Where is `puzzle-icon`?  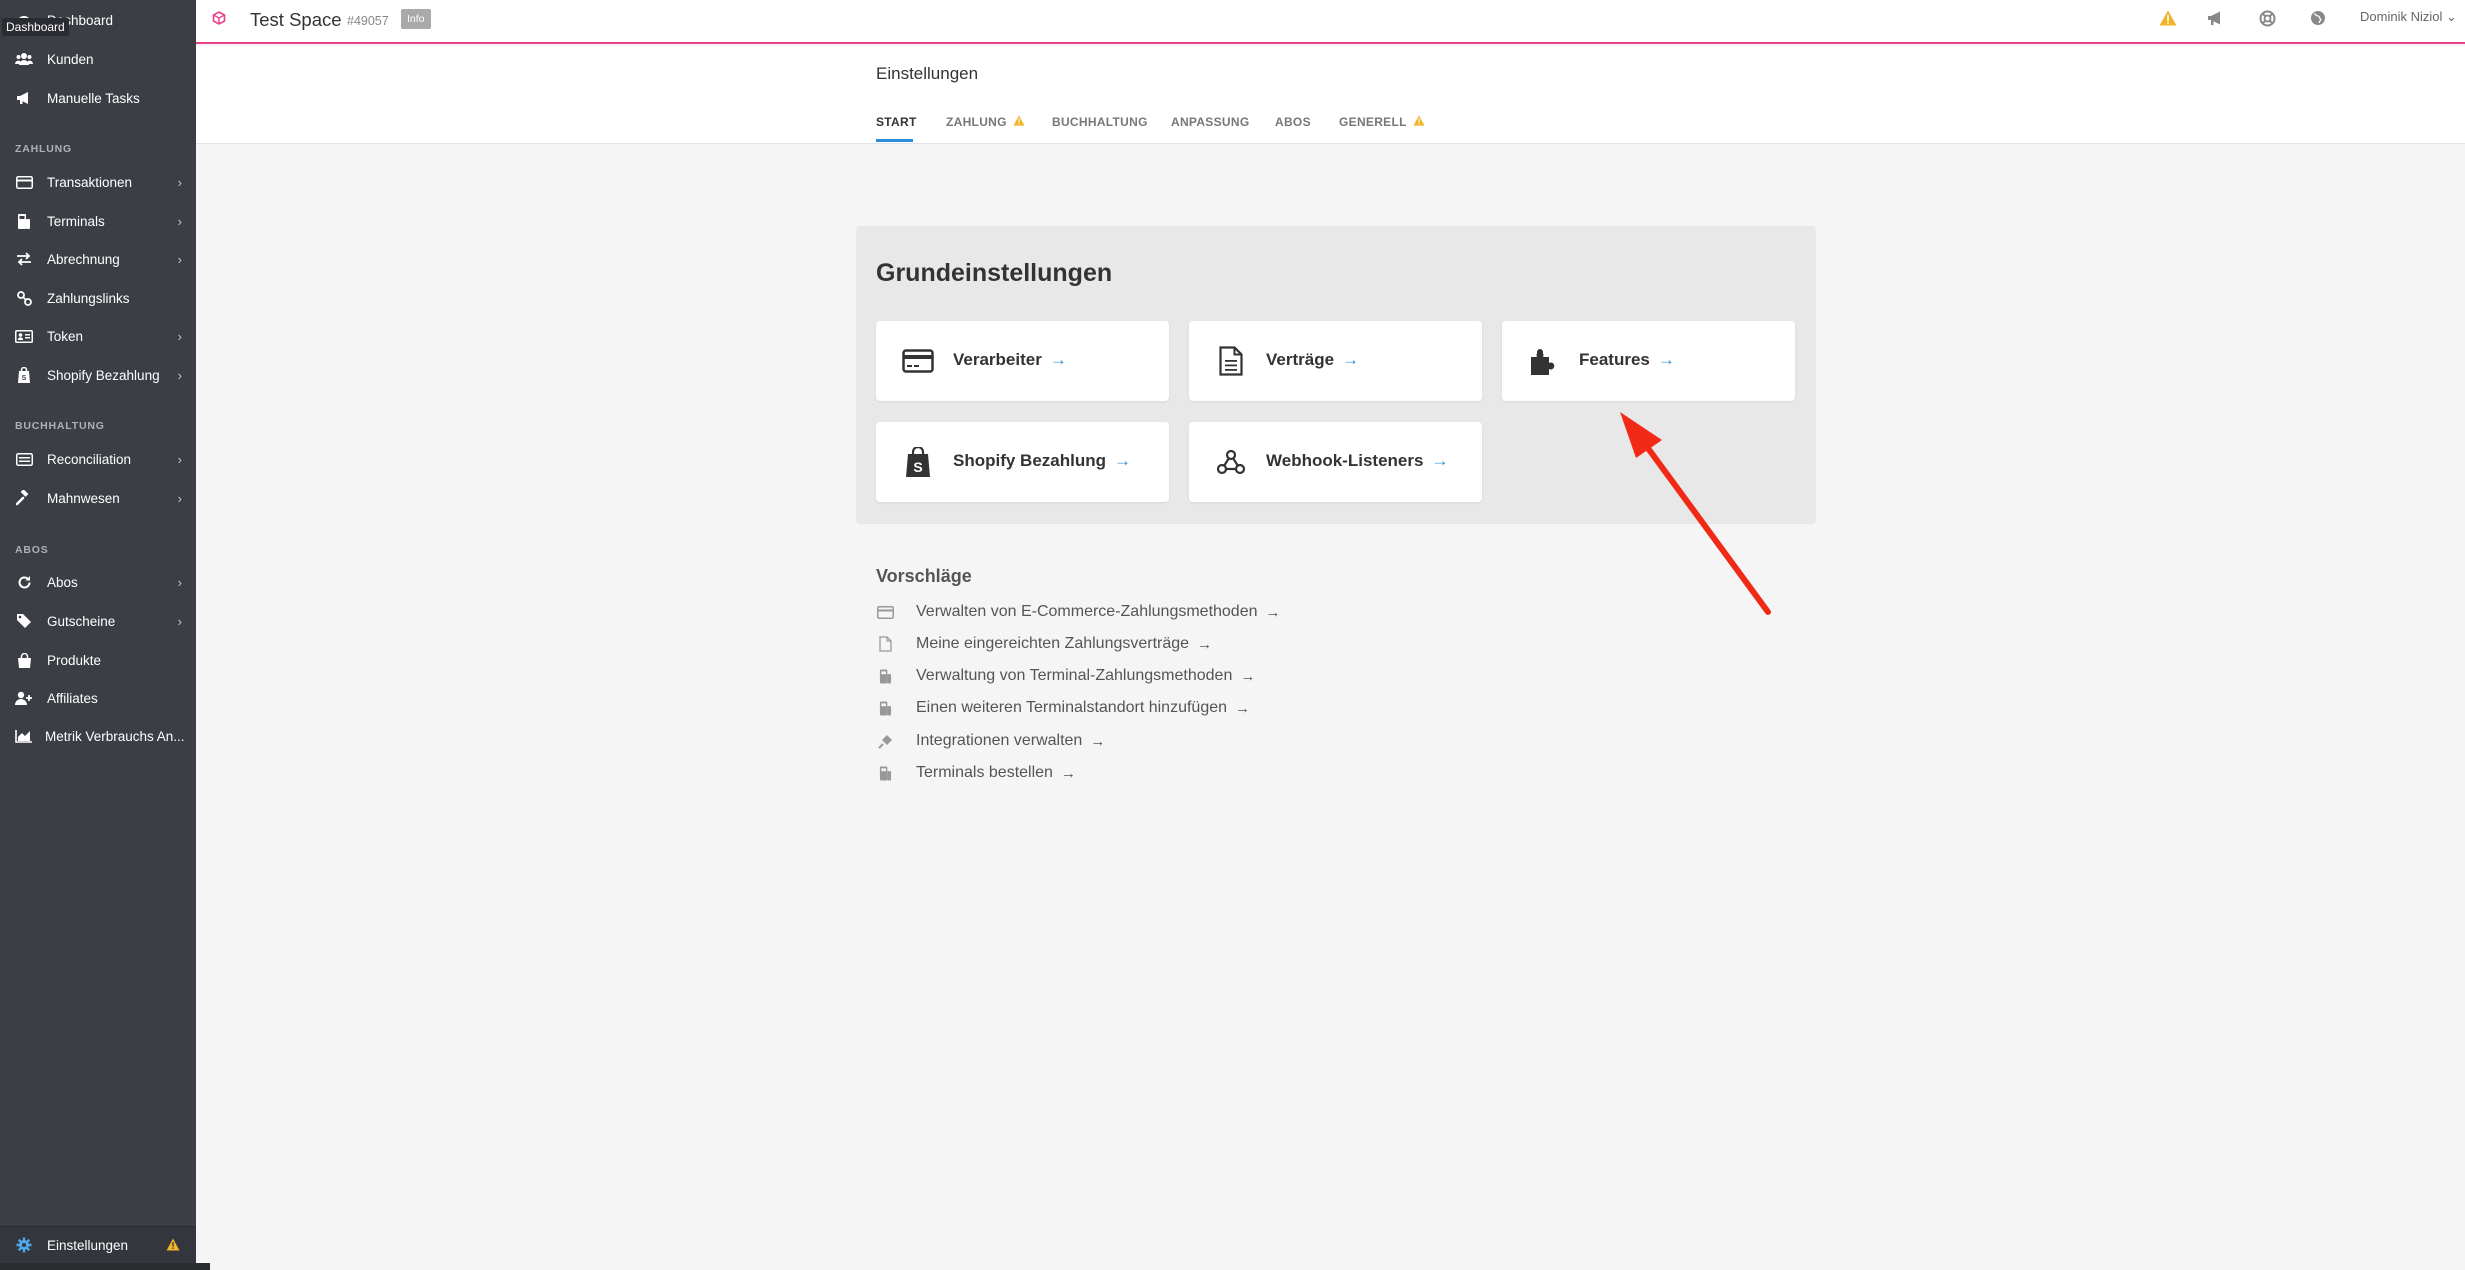
puzzle-icon is located at coordinates (1544, 361).